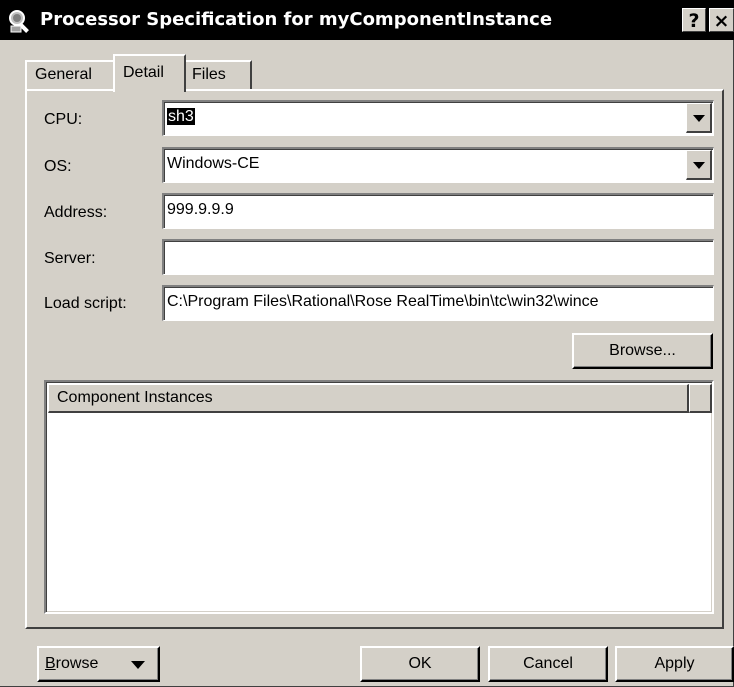 The height and width of the screenshot is (687, 734). What do you see at coordinates (149, 73) in the screenshot?
I see `tab-detail: Detail` at bounding box center [149, 73].